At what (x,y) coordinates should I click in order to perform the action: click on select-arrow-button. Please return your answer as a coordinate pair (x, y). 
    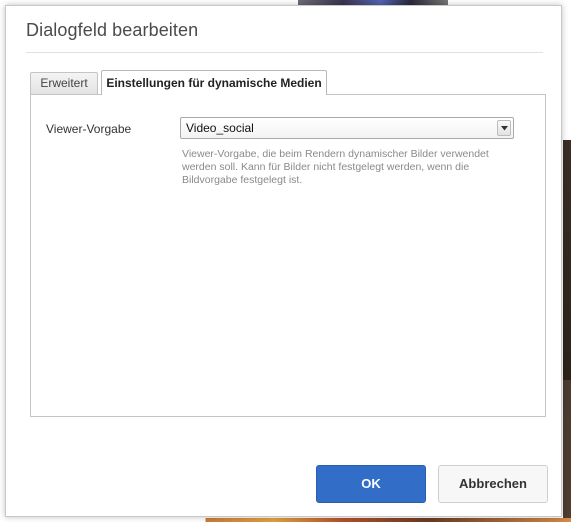
    Looking at the image, I should click on (504, 128).